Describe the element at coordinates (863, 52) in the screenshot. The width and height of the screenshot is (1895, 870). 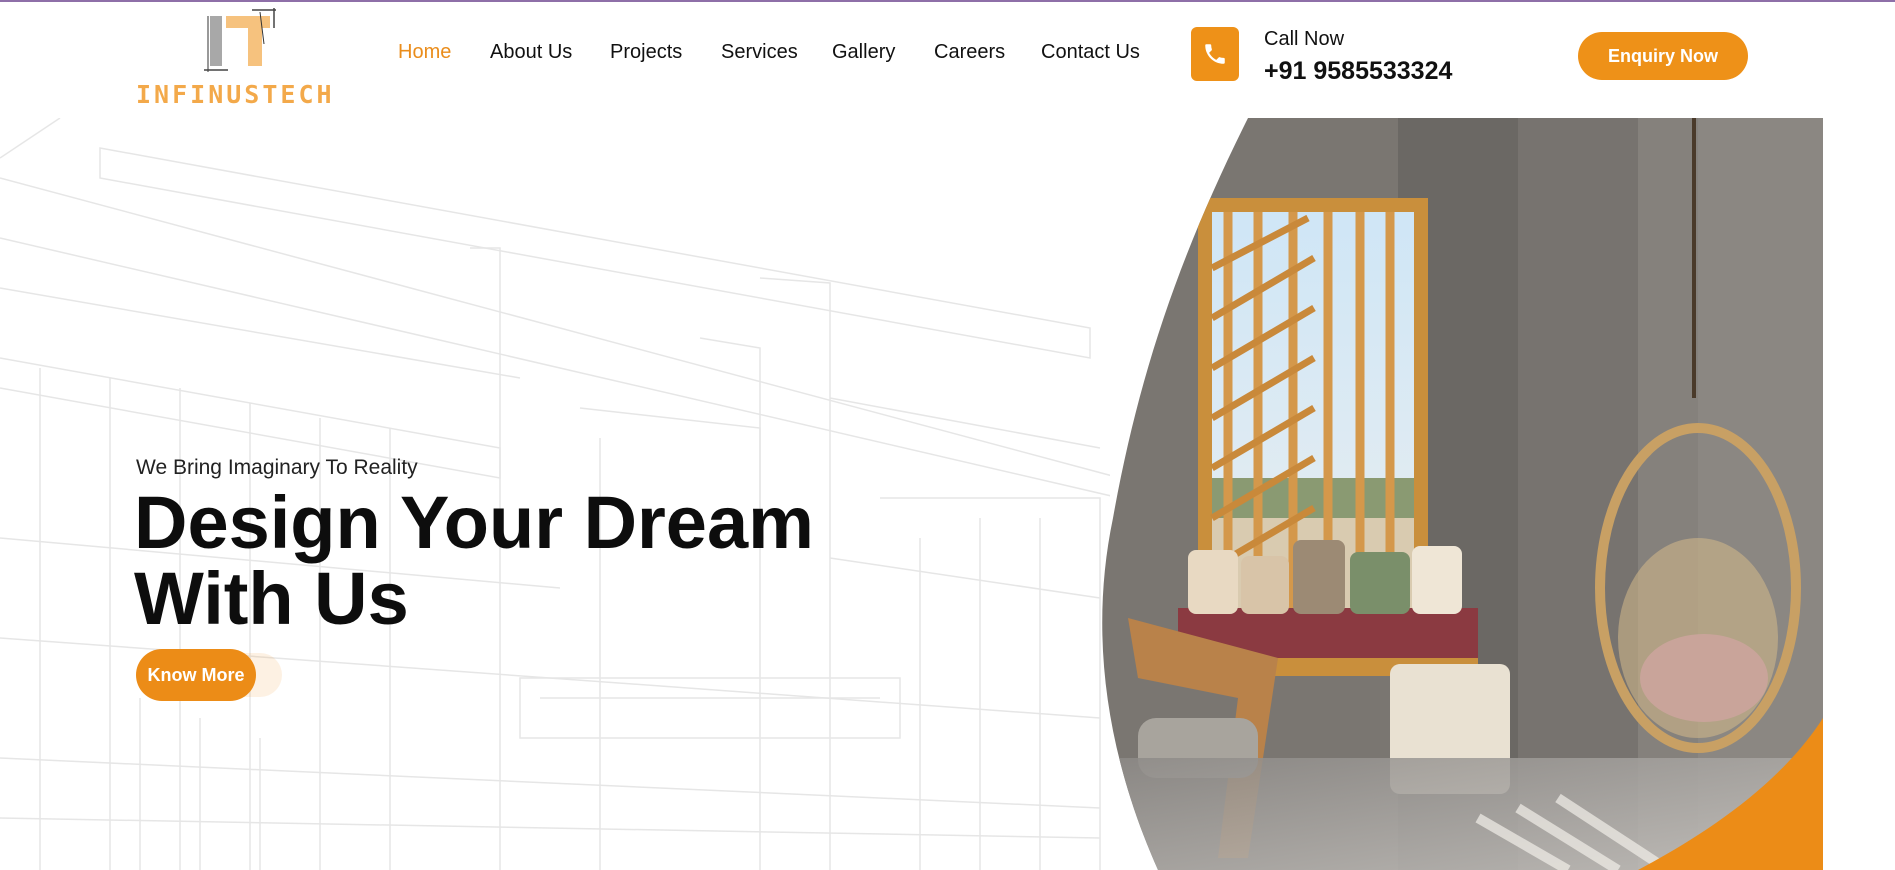
I see `nav-gallery: Gallery` at that location.